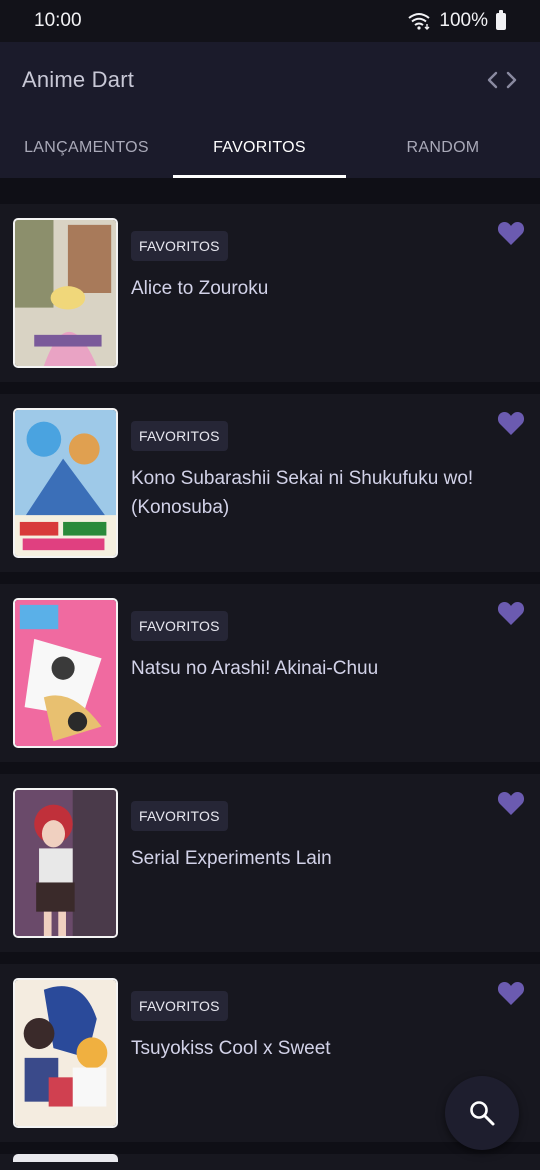  What do you see at coordinates (463, 20) in the screenshot?
I see `battery-percent: 100%` at bounding box center [463, 20].